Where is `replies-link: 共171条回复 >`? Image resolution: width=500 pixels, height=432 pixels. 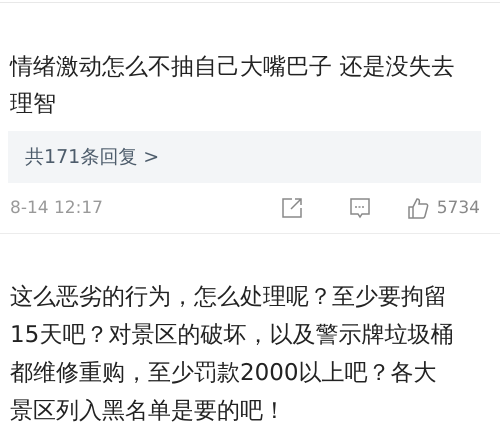
replies-link: 共171条回复 > is located at coordinates (244, 157).